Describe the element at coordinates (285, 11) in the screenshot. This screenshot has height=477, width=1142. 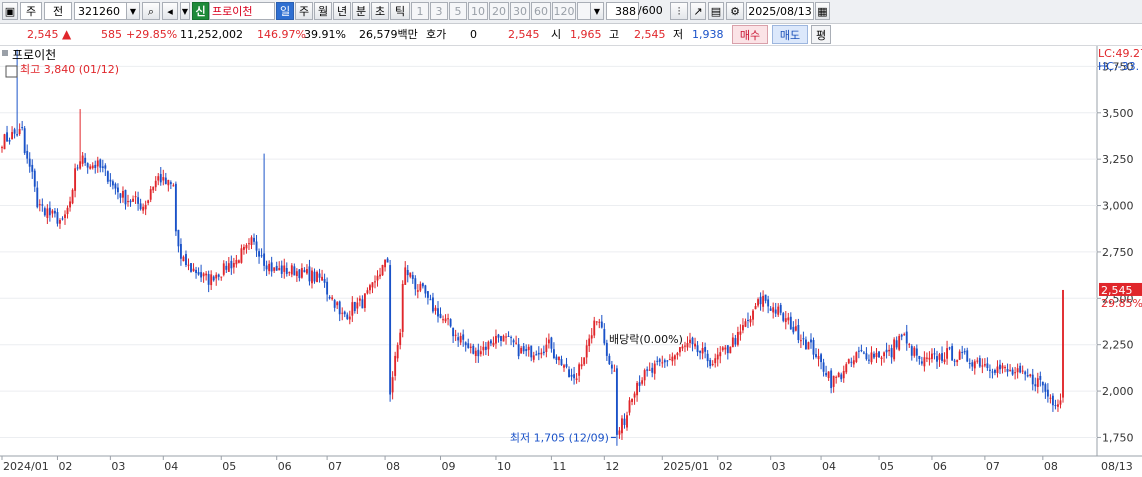
I see `period-day: 일` at that location.